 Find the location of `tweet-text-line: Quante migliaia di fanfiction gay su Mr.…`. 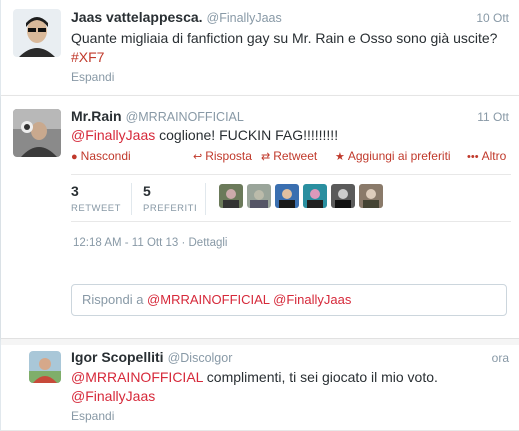

tweet-text-line: Quante migliaia di fanfiction gay su Mr.… is located at coordinates (284, 38).